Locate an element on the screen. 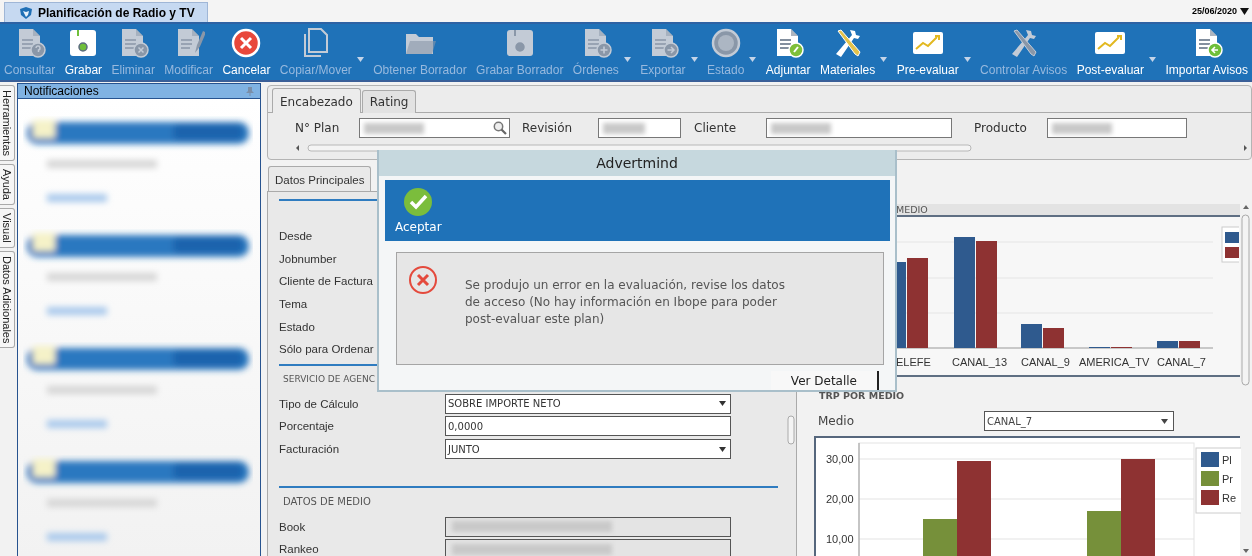 The height and width of the screenshot is (556, 1252). field-label: Sólo para Ordenar is located at coordinates (326, 349).